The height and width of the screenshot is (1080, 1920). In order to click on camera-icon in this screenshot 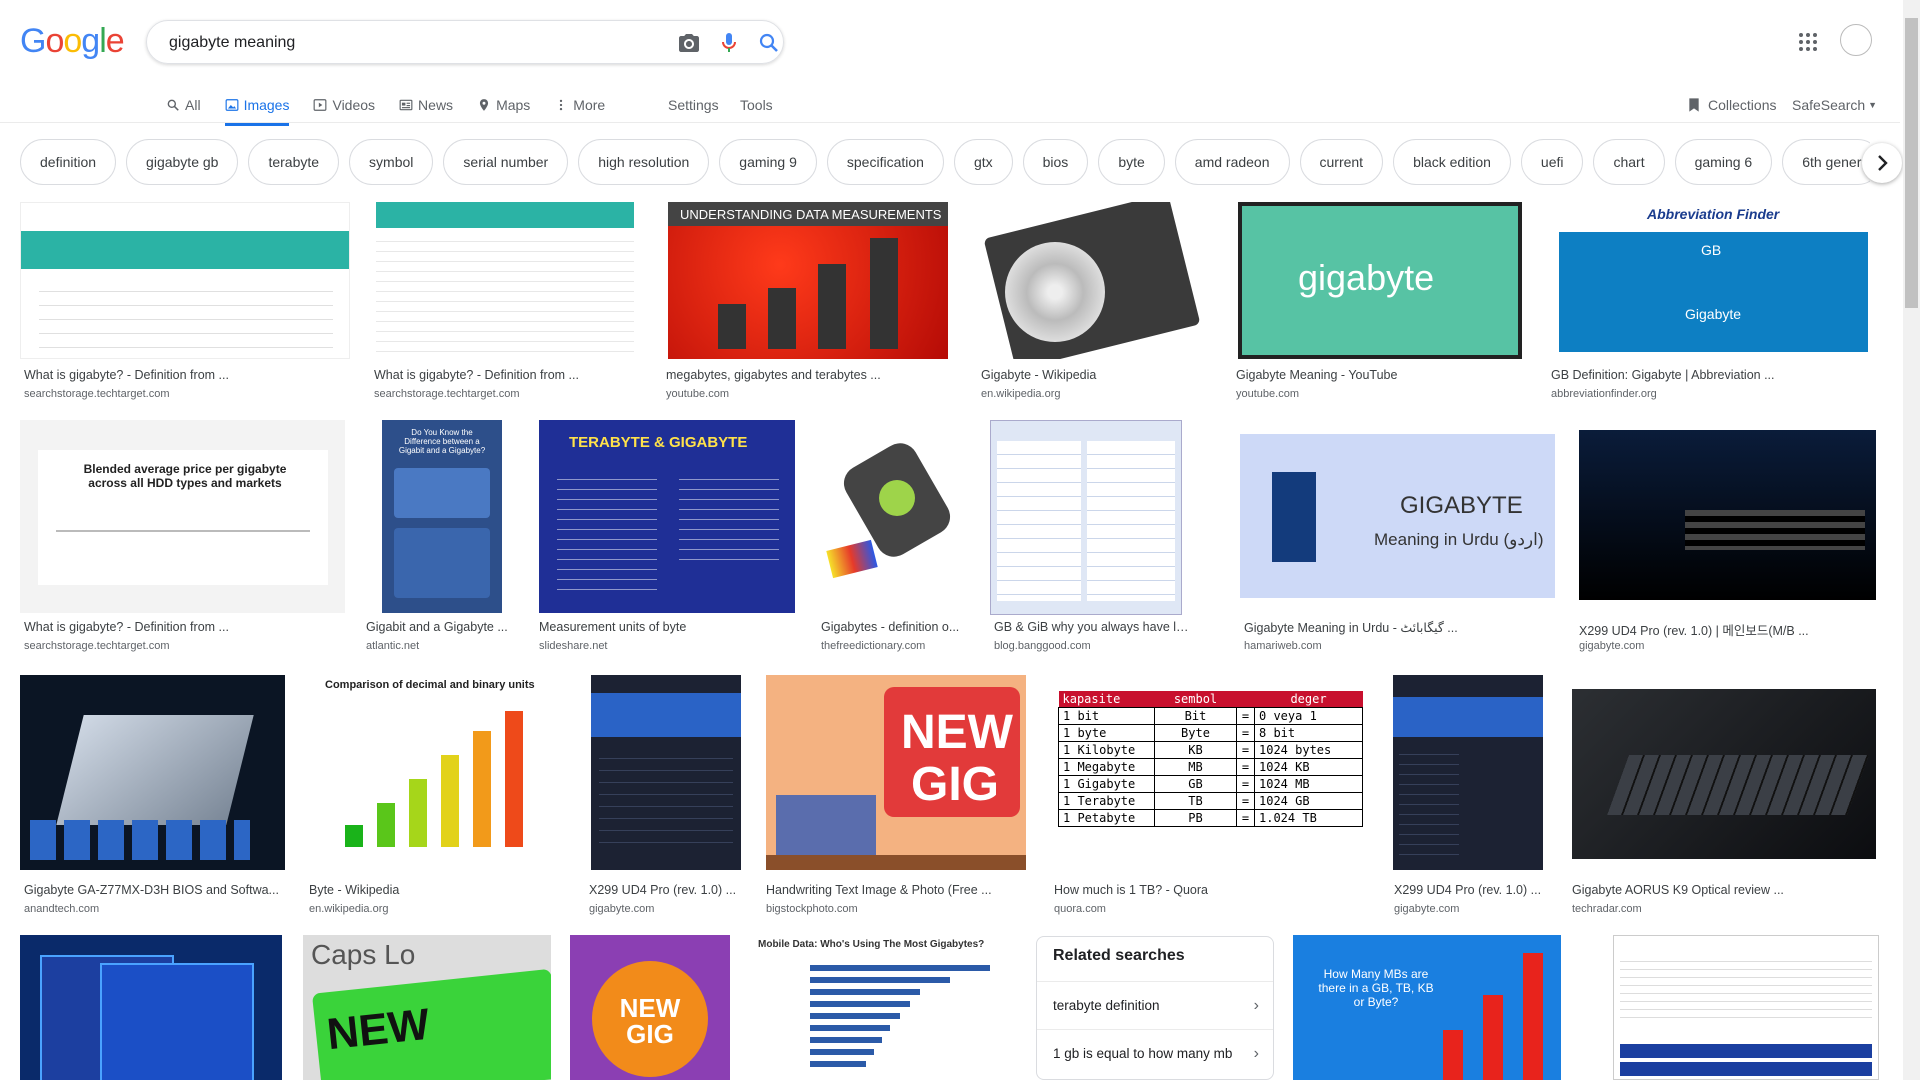, I will do `click(689, 43)`.